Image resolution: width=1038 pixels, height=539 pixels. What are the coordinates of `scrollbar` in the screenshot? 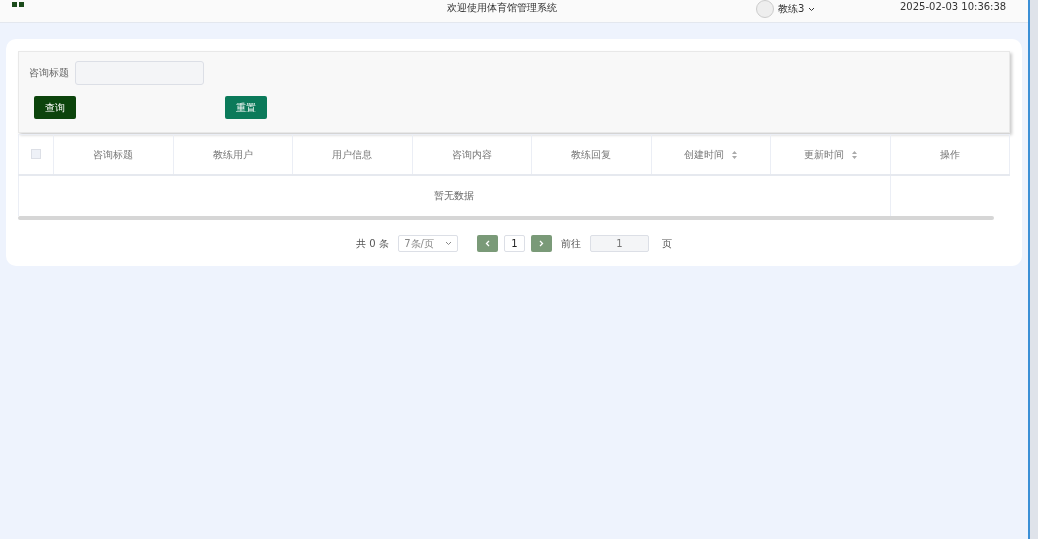 It's located at (506, 218).